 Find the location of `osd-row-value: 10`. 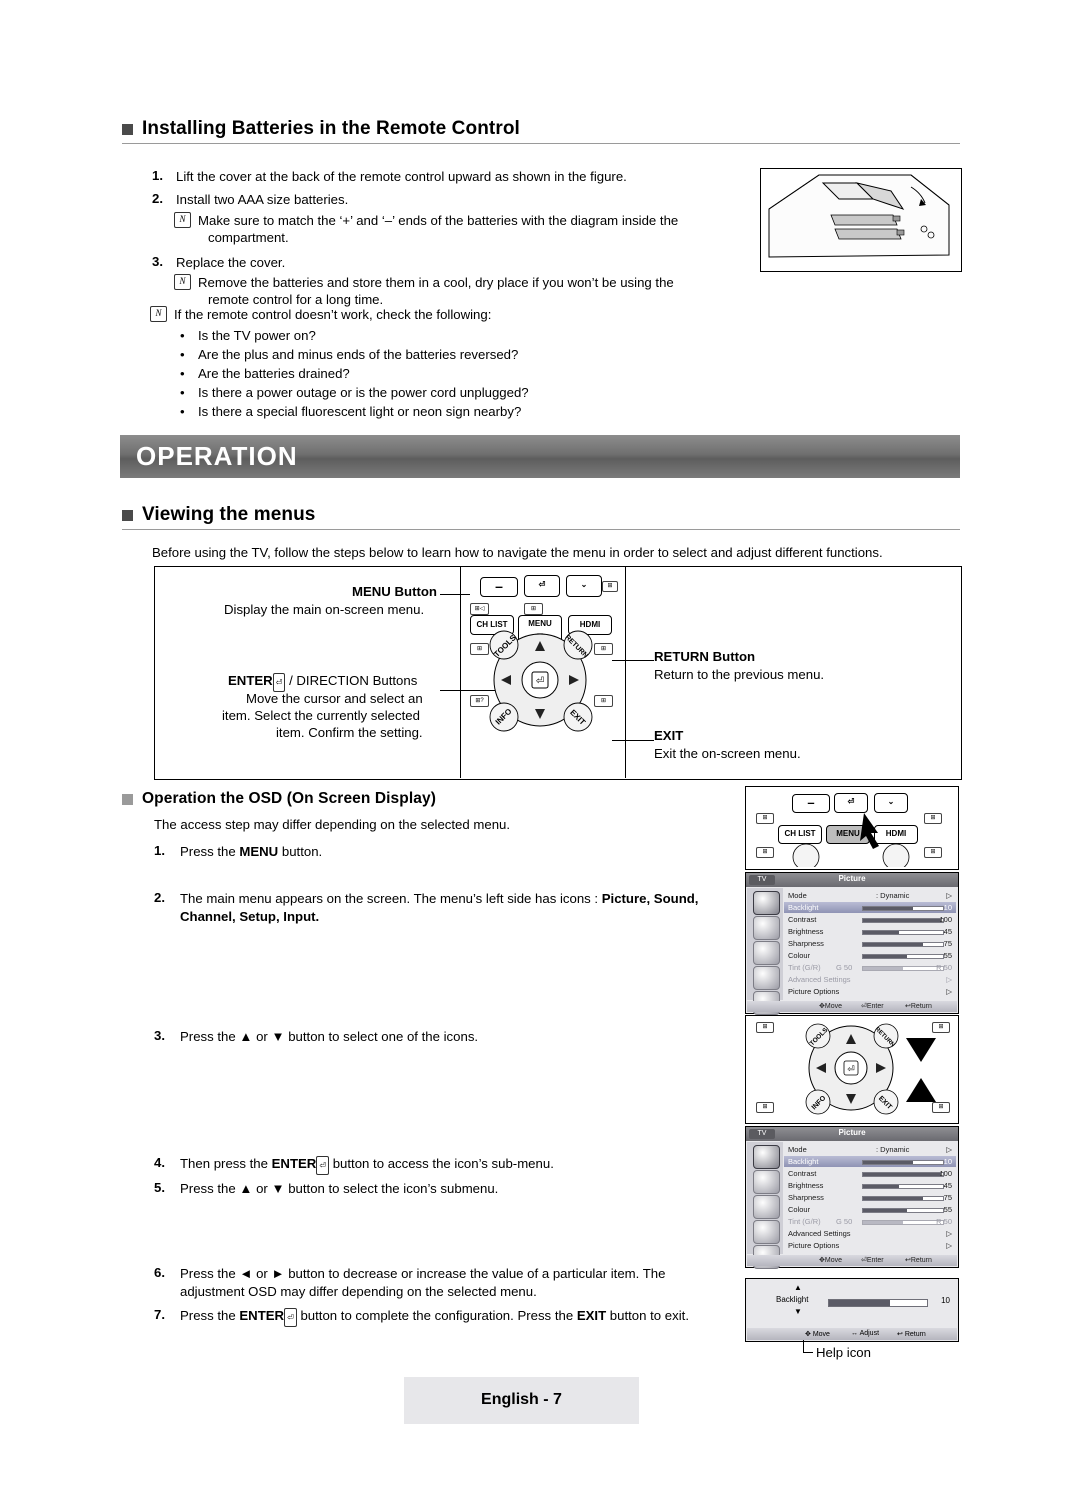

osd-row-value: 10 is located at coordinates (947, 1161).